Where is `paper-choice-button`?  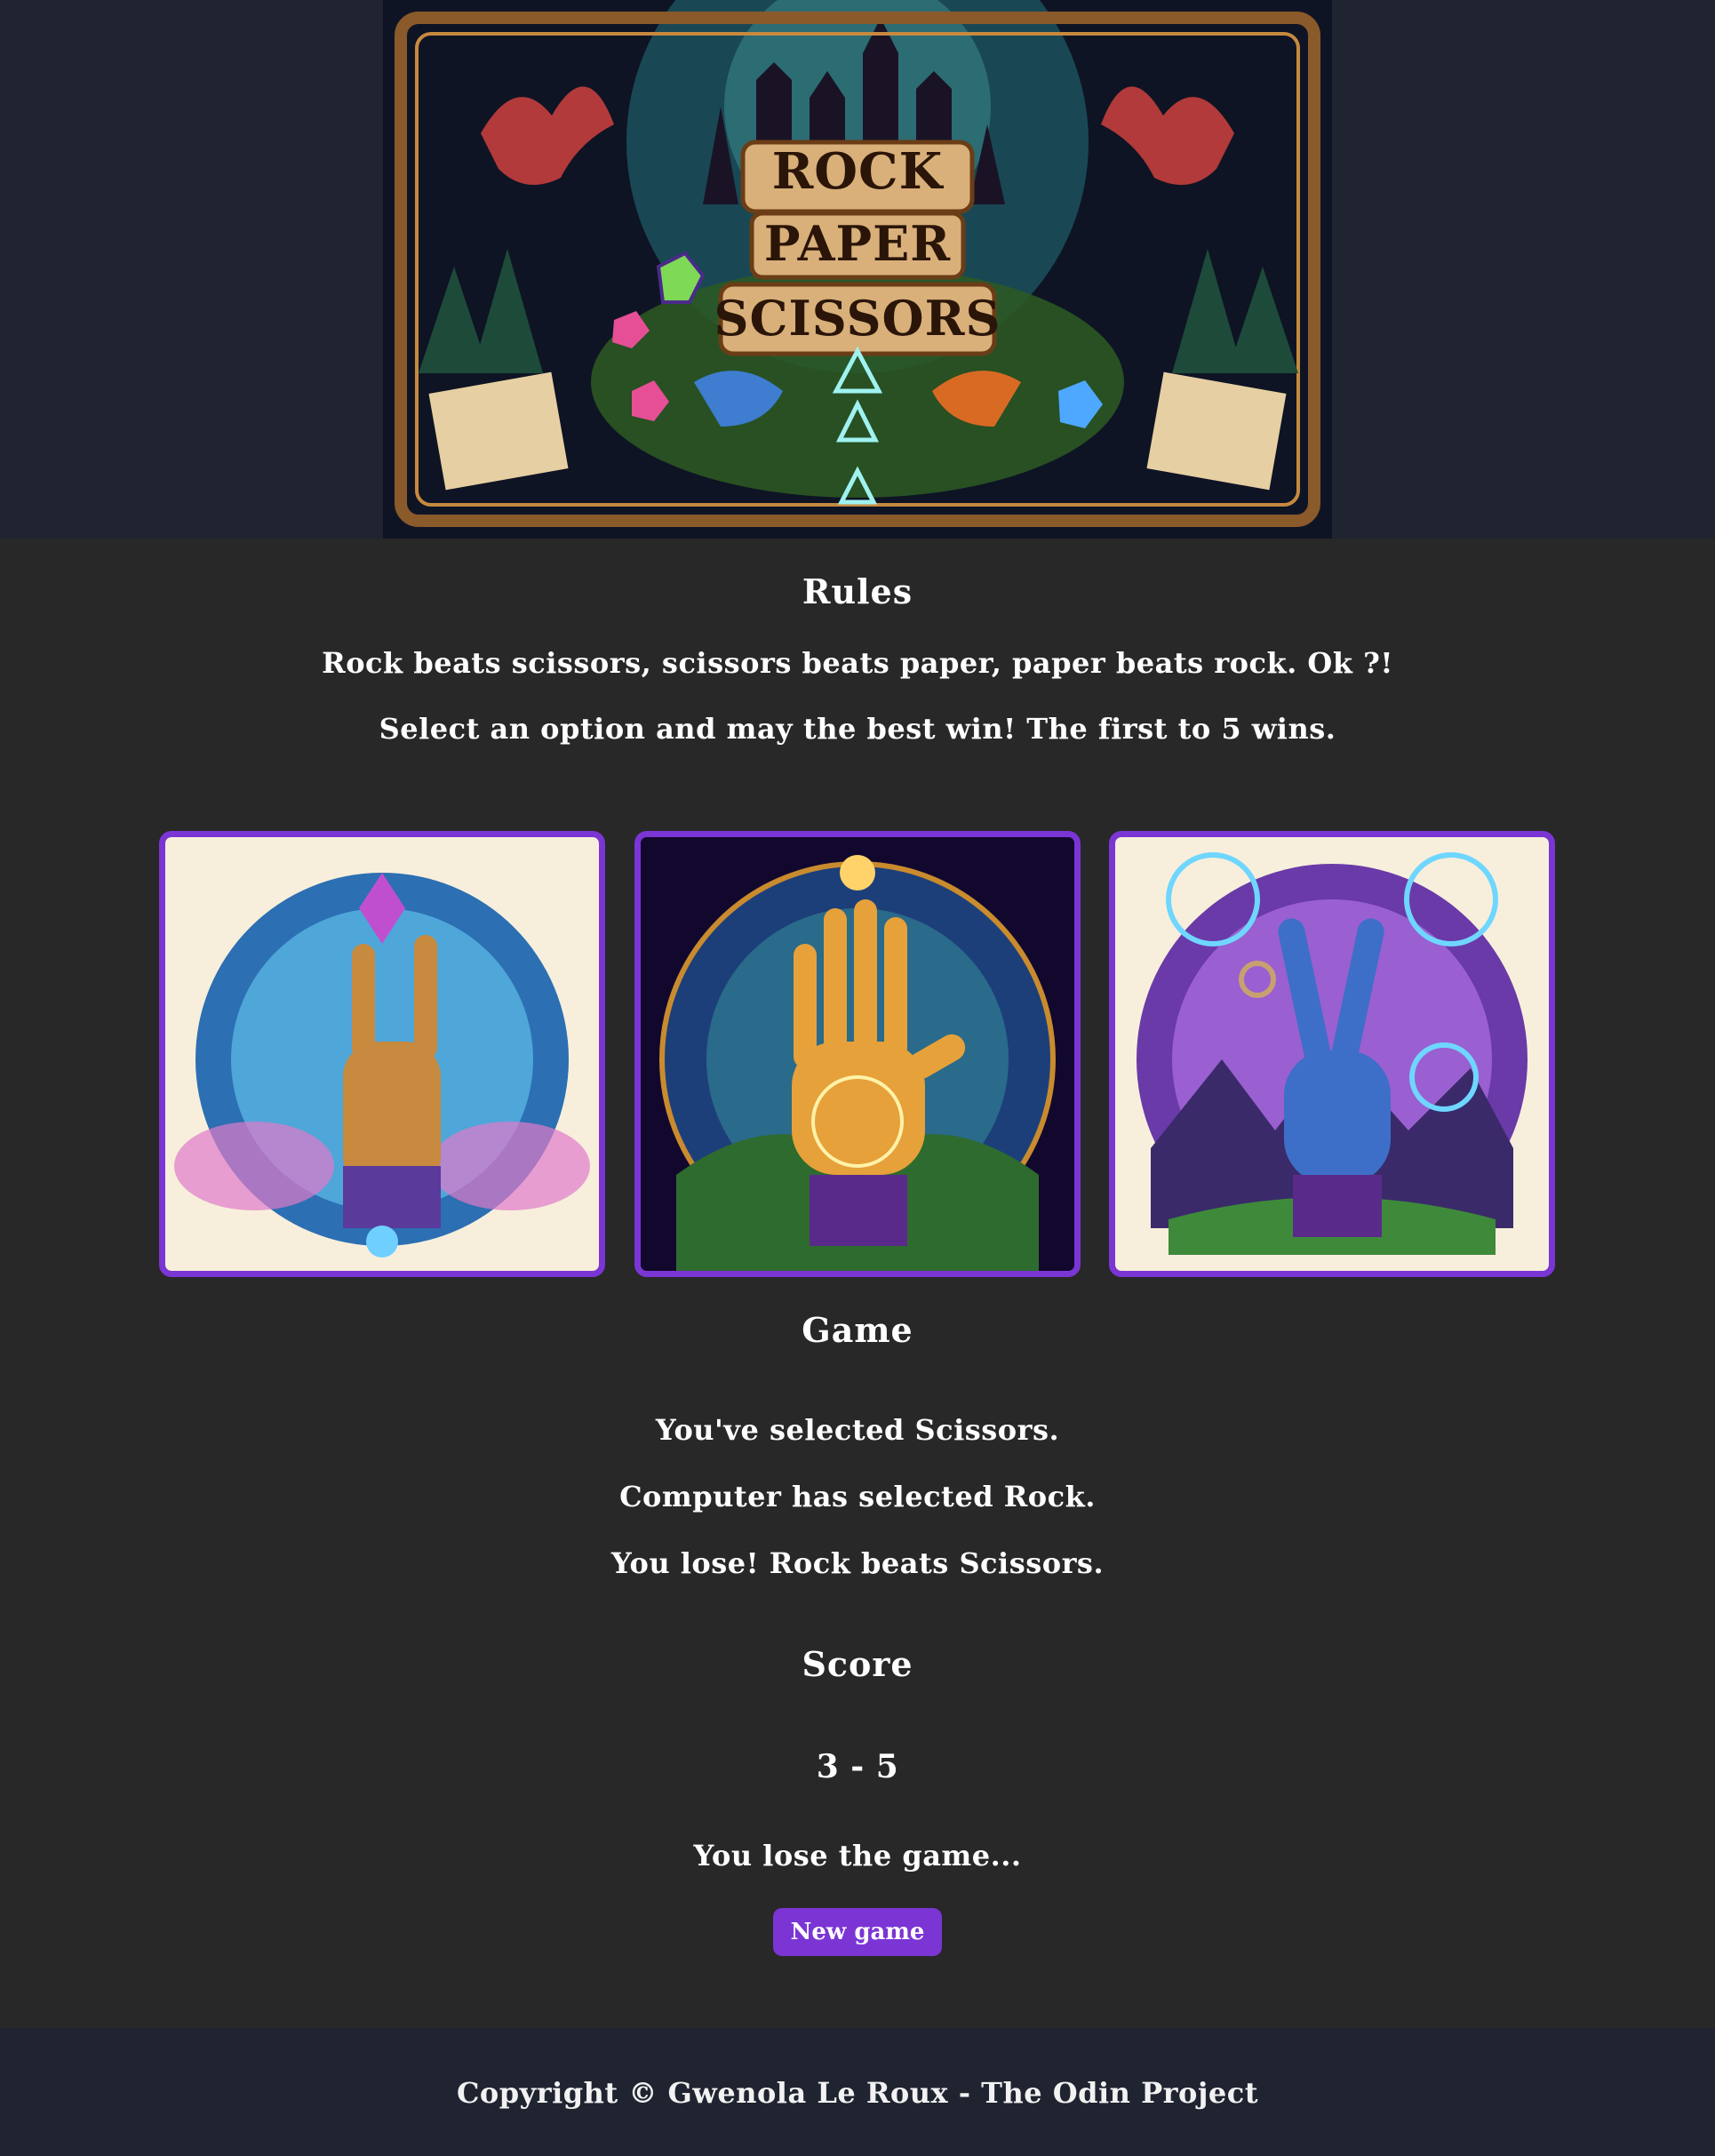 paper-choice-button is located at coordinates (857, 1054).